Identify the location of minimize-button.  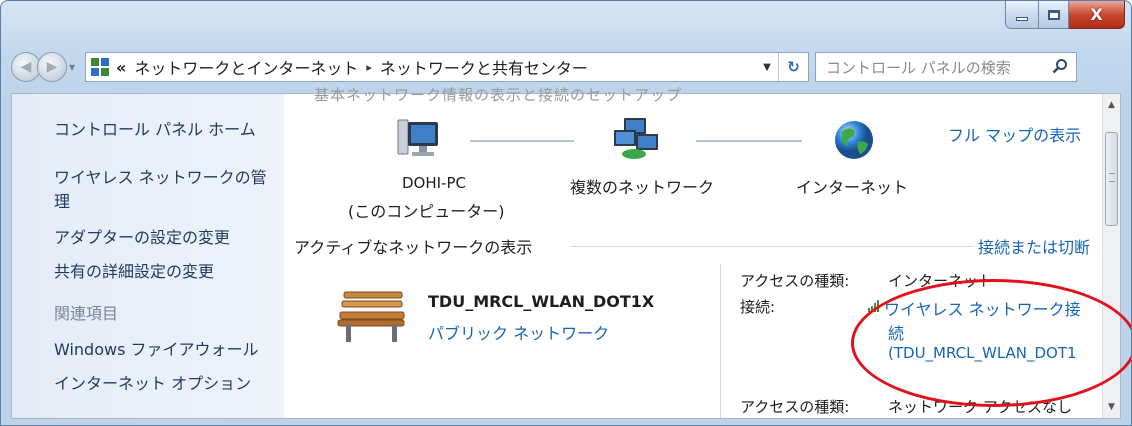
(1022, 15).